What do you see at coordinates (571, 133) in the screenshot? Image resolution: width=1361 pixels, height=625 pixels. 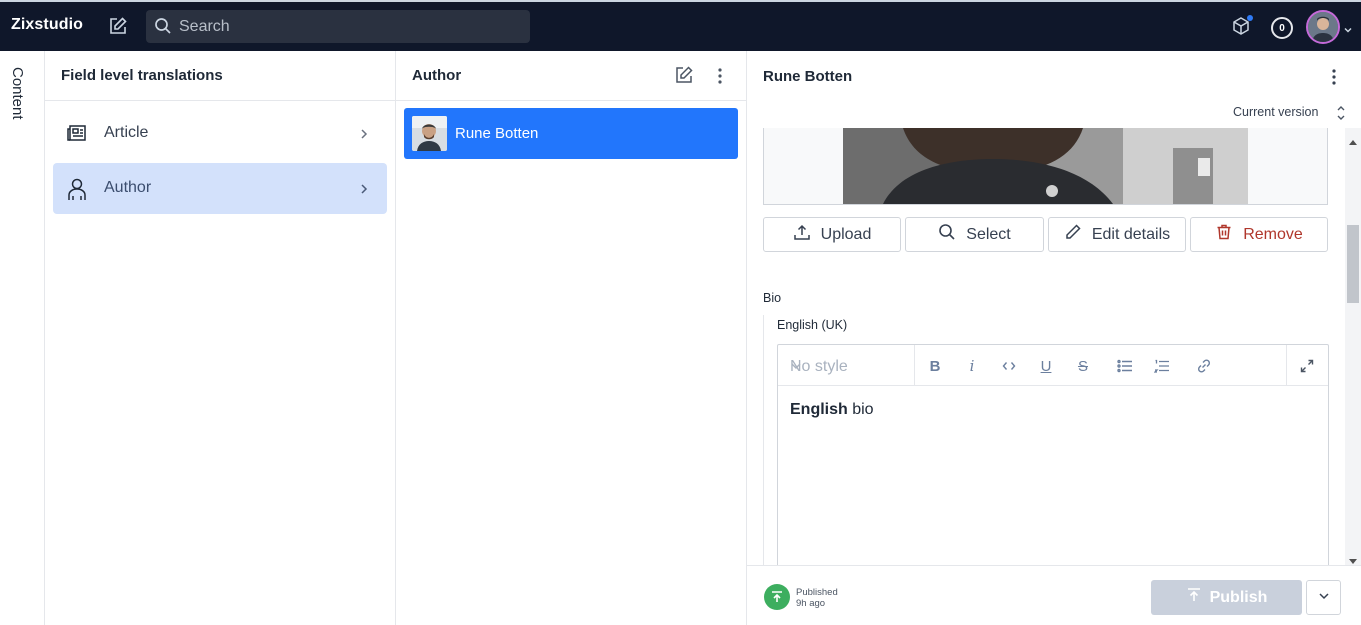 I see `document-item-rune-botten: Rune Botten` at bounding box center [571, 133].